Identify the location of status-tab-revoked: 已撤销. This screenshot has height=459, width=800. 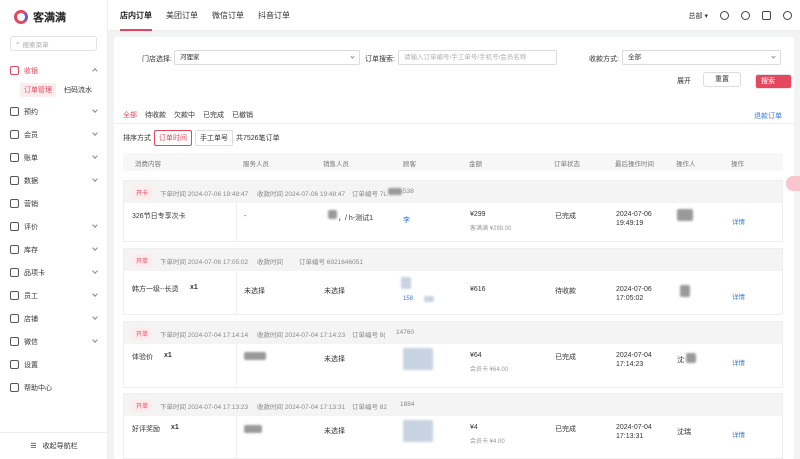
(242, 117).